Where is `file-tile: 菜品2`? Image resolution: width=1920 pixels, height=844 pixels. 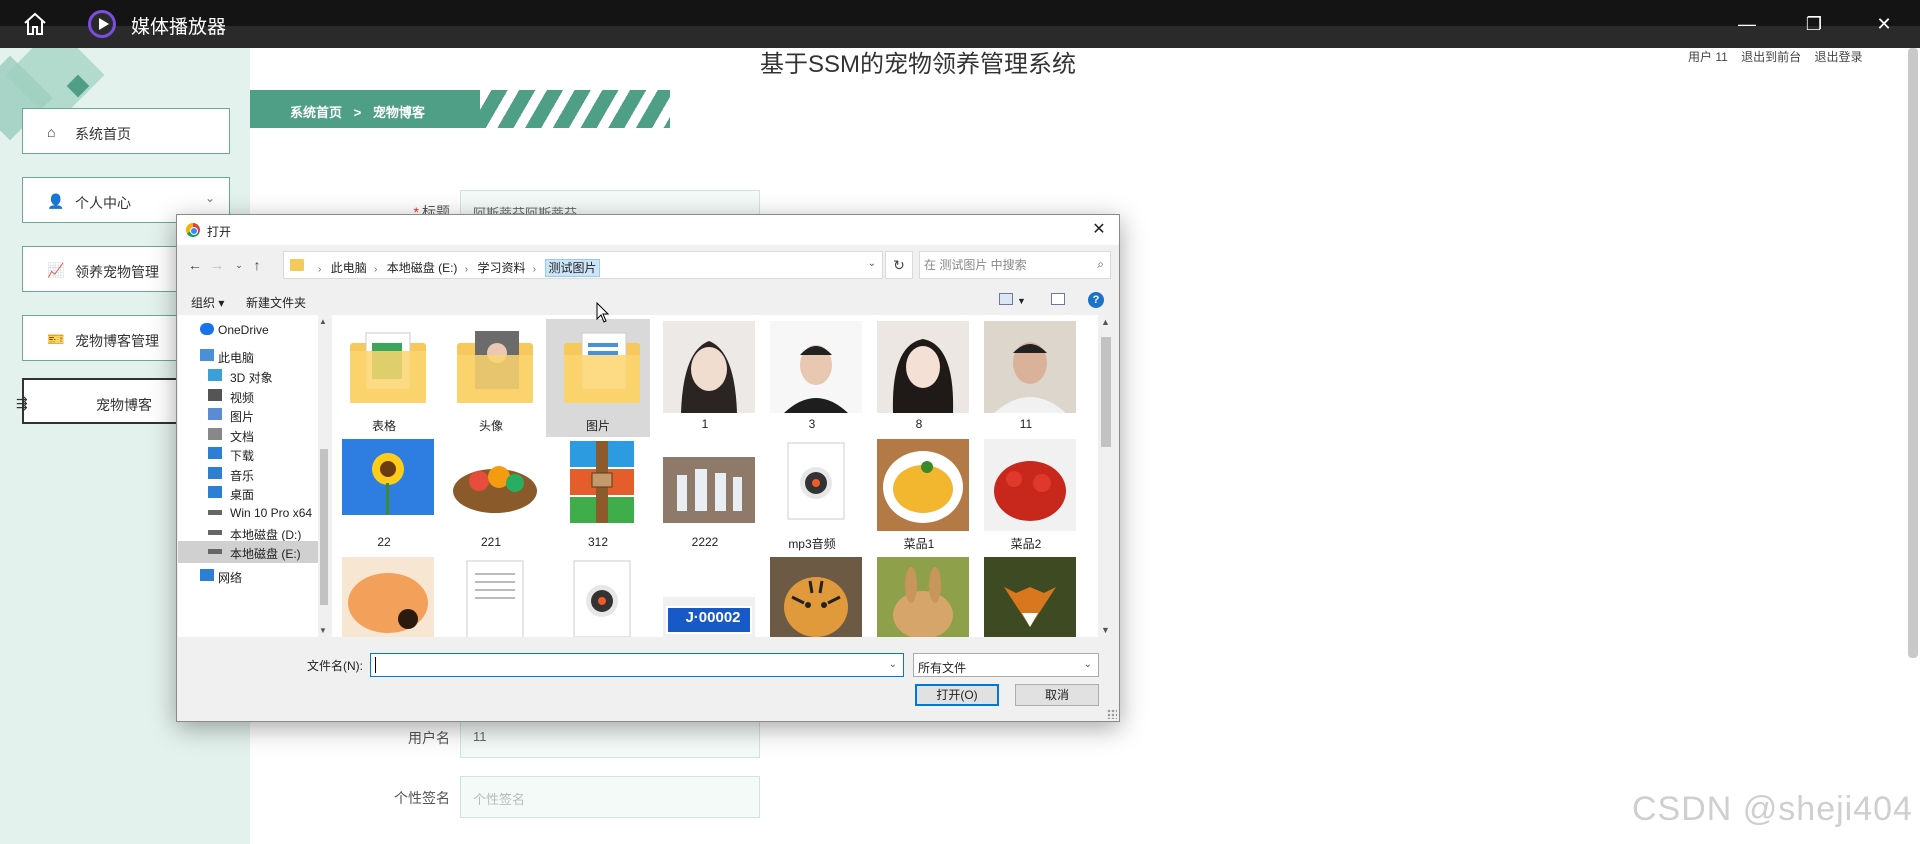
file-tile: 菜品2 is located at coordinates (1026, 496).